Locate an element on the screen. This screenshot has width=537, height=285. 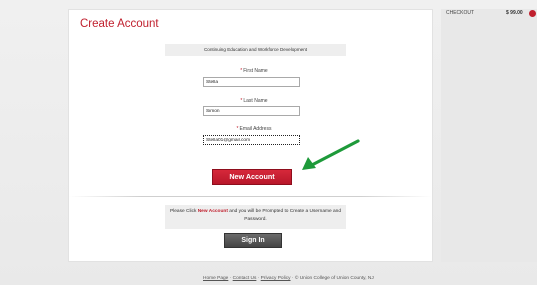
prompt-text-before: Please Click is located at coordinates (183, 211).